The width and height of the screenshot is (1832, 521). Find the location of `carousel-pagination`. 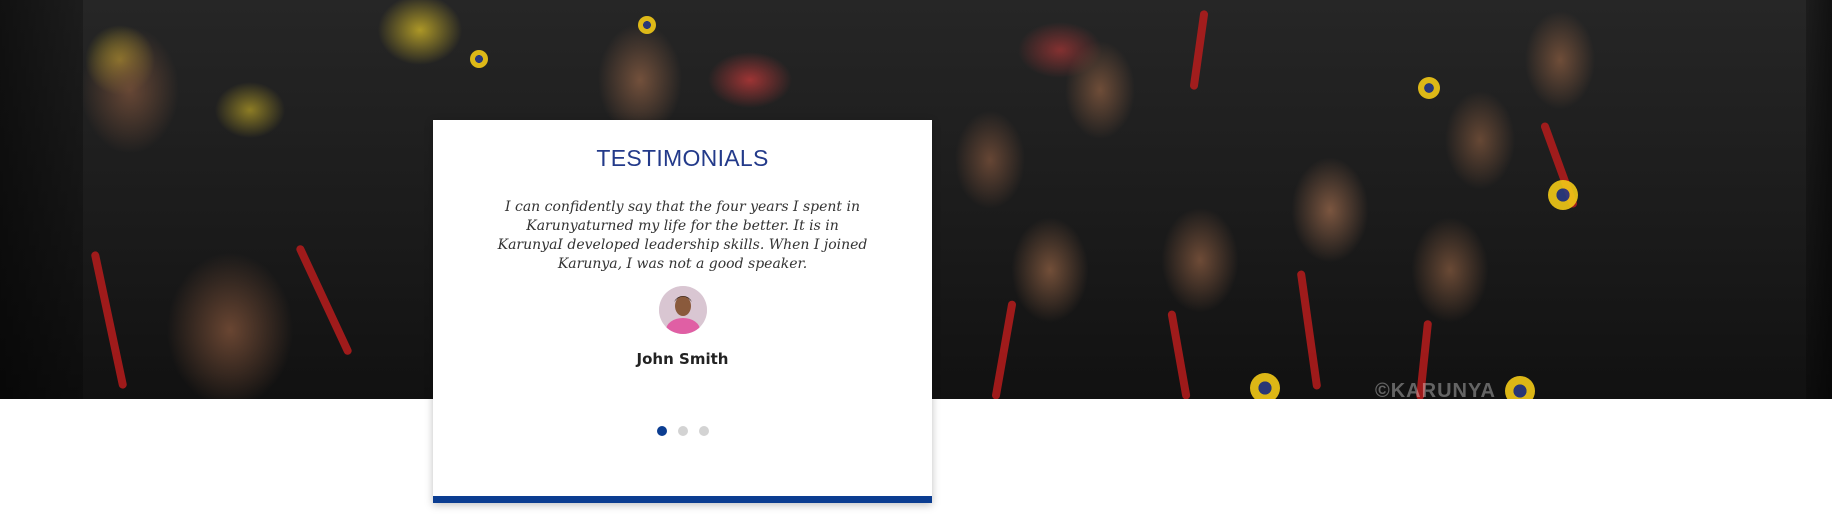

carousel-pagination is located at coordinates (682, 431).